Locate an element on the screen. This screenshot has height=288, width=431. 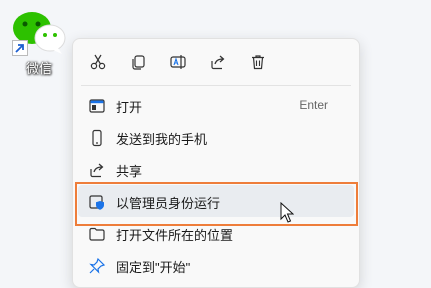
menu-item-pin-to-start: 固定到"开始" is located at coordinates (216, 265).